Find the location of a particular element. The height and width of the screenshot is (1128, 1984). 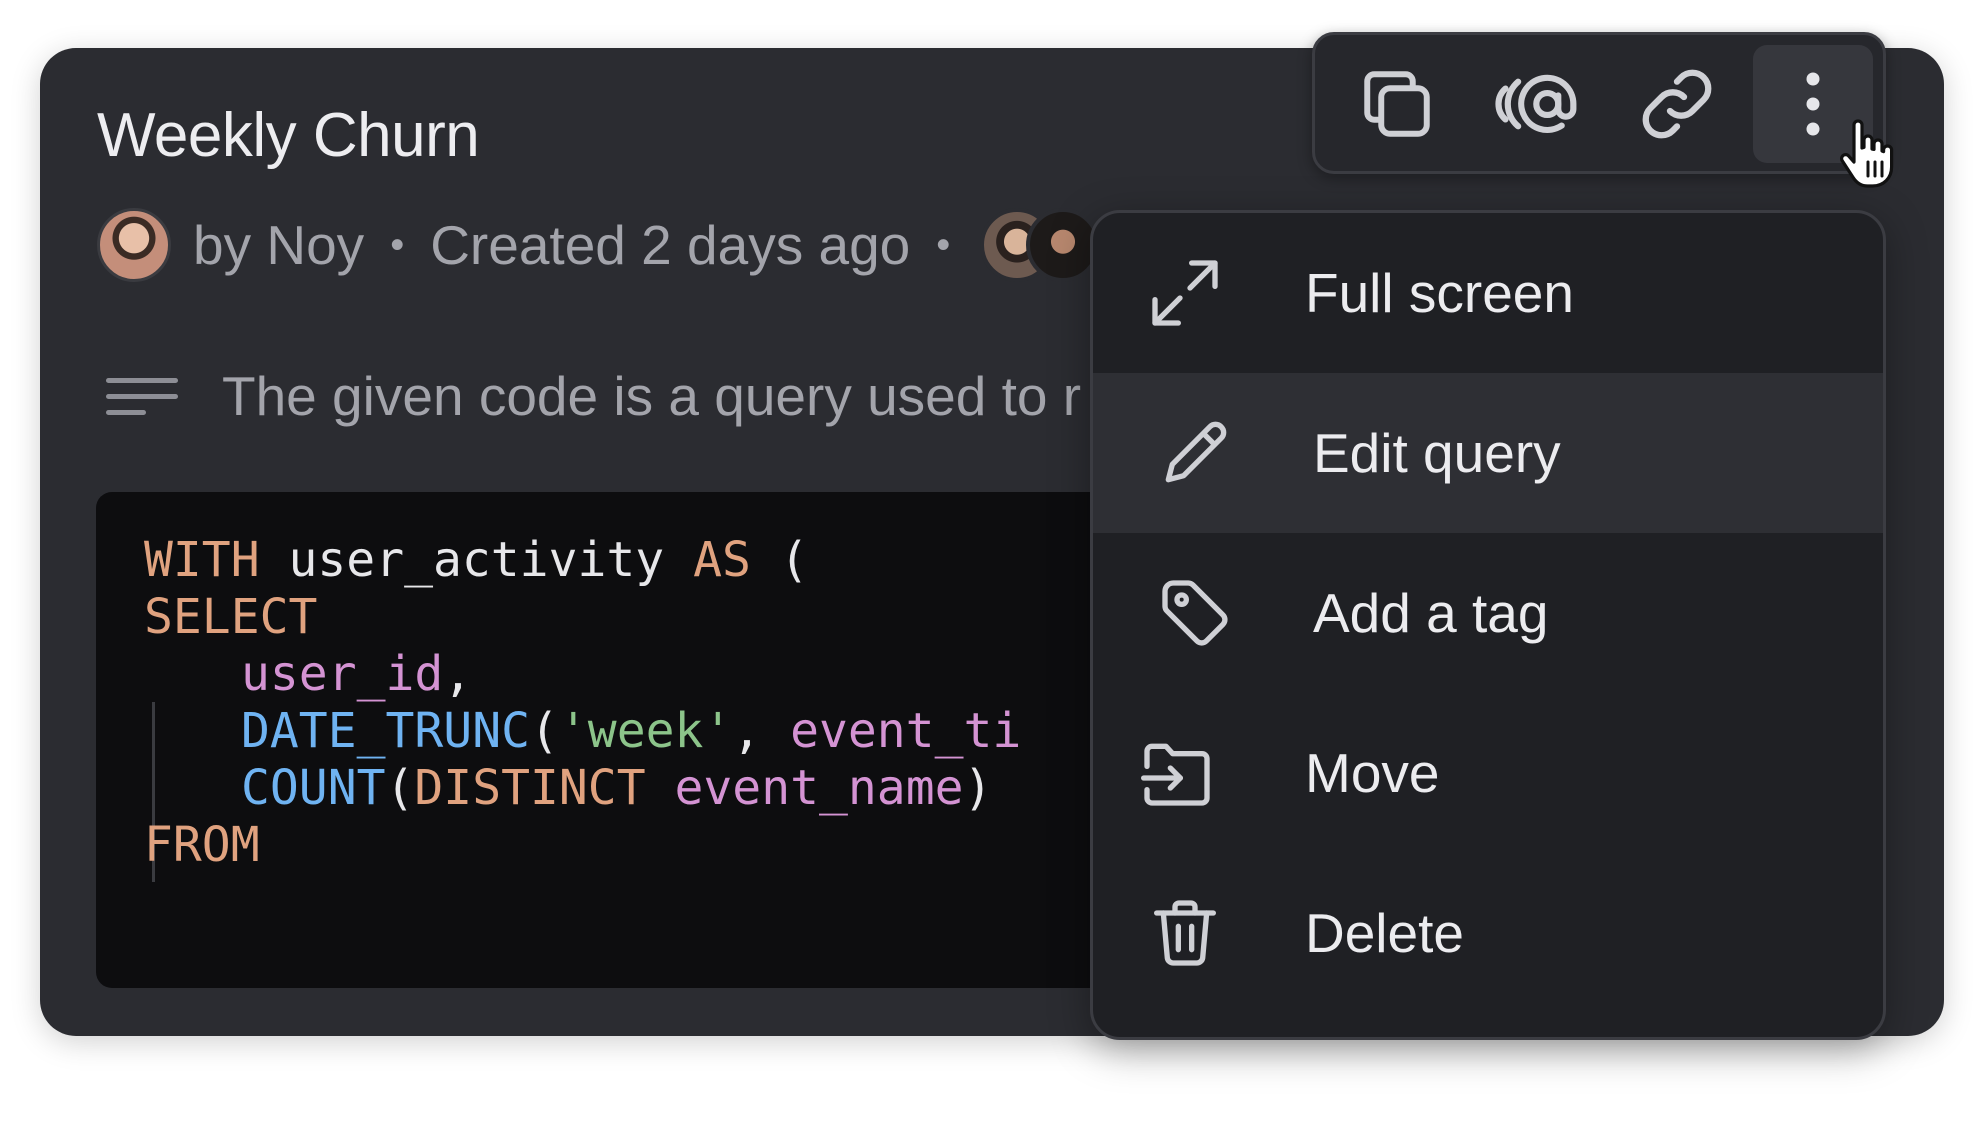

menu-item-label: Delete is located at coordinates (1384, 933).